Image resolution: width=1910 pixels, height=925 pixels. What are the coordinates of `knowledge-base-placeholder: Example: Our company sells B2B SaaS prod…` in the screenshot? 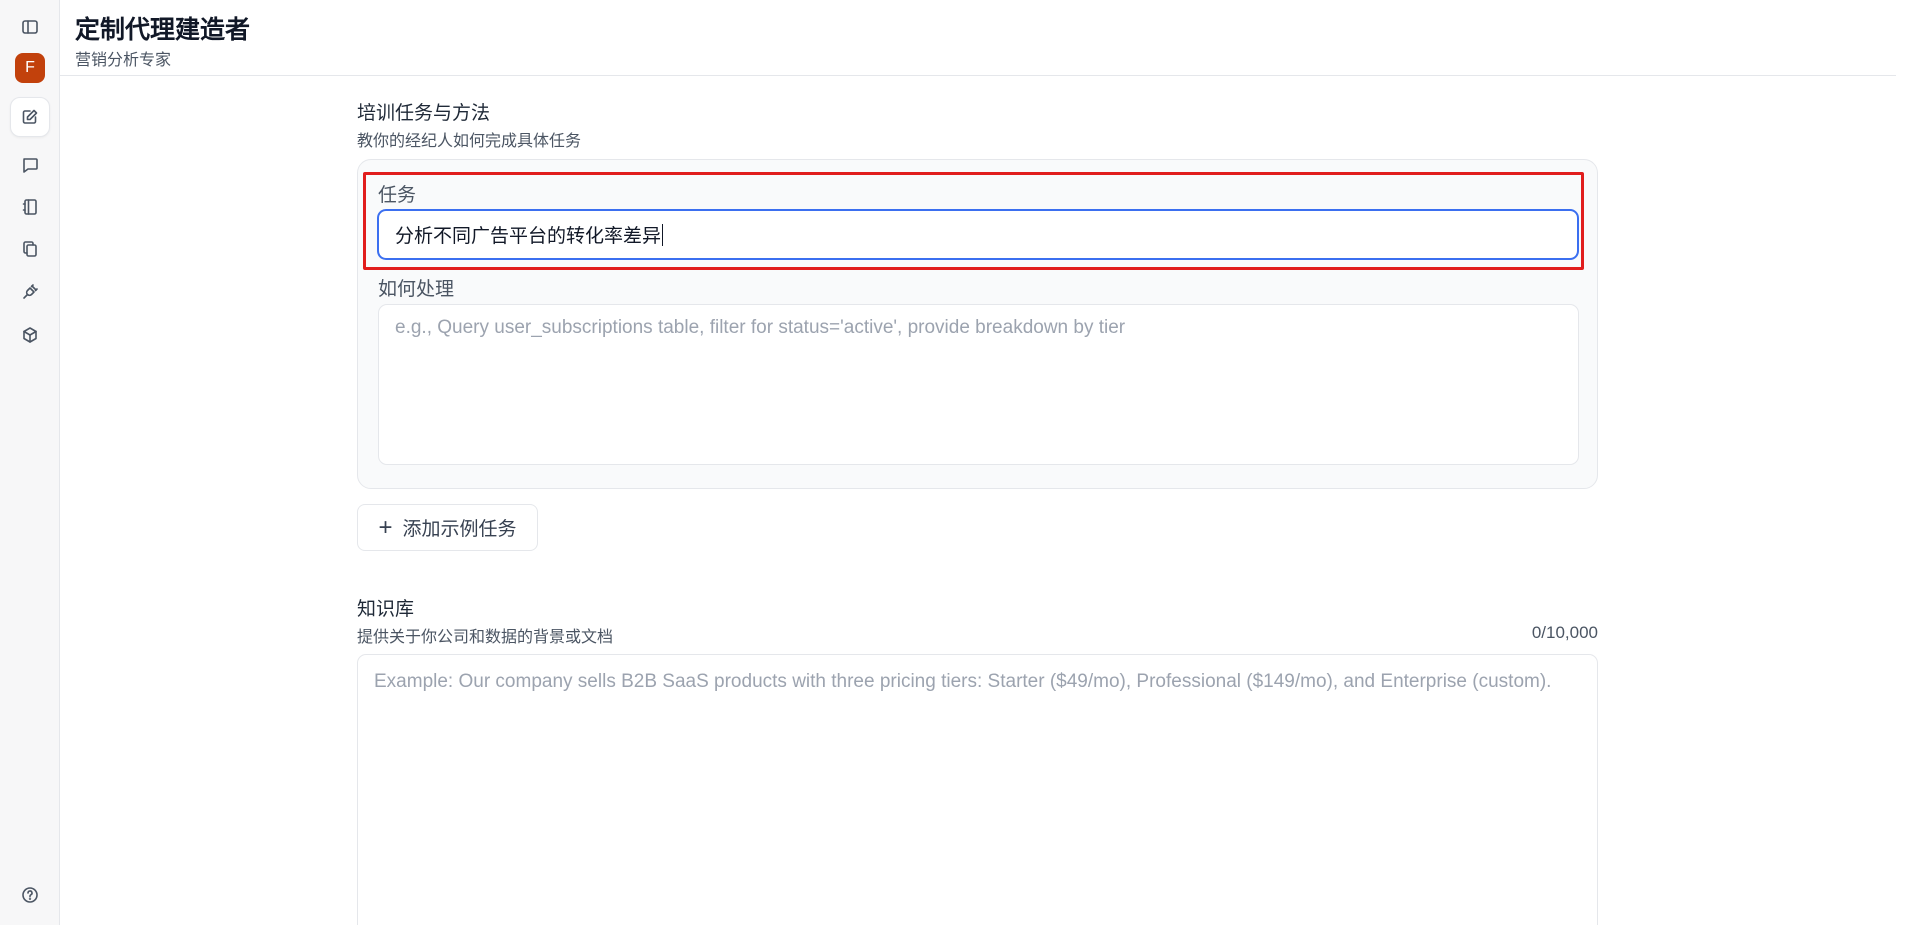 It's located at (963, 681).